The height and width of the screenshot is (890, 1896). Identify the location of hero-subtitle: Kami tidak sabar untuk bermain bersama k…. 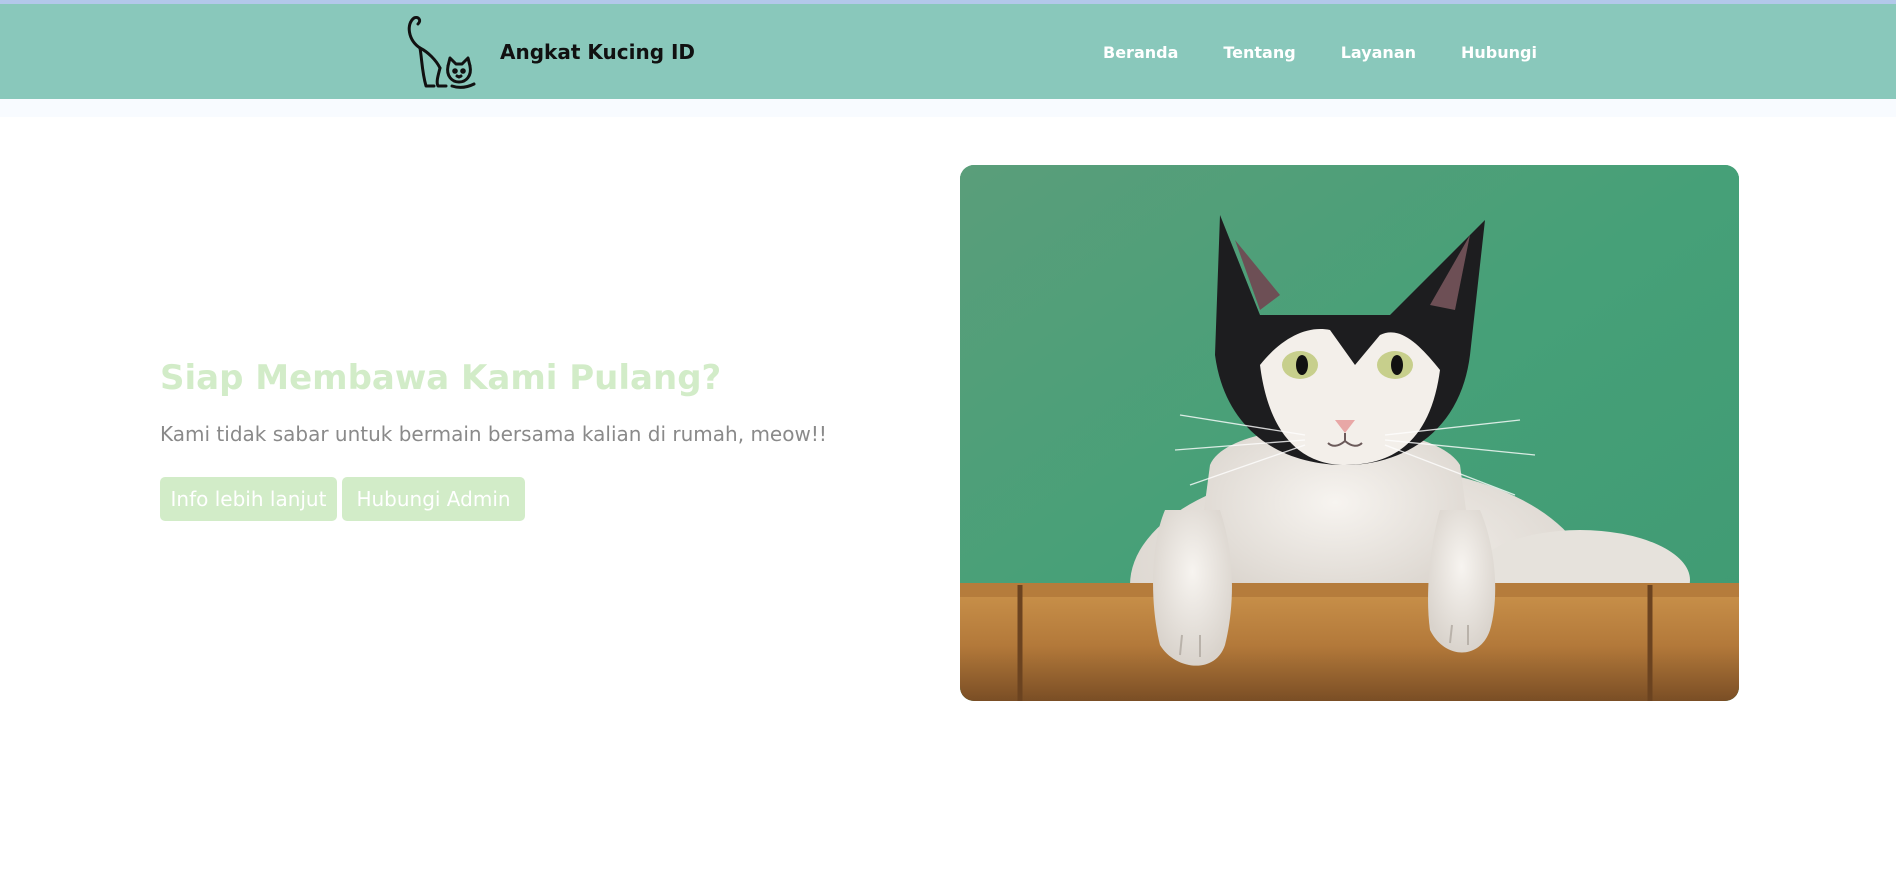
(493, 434).